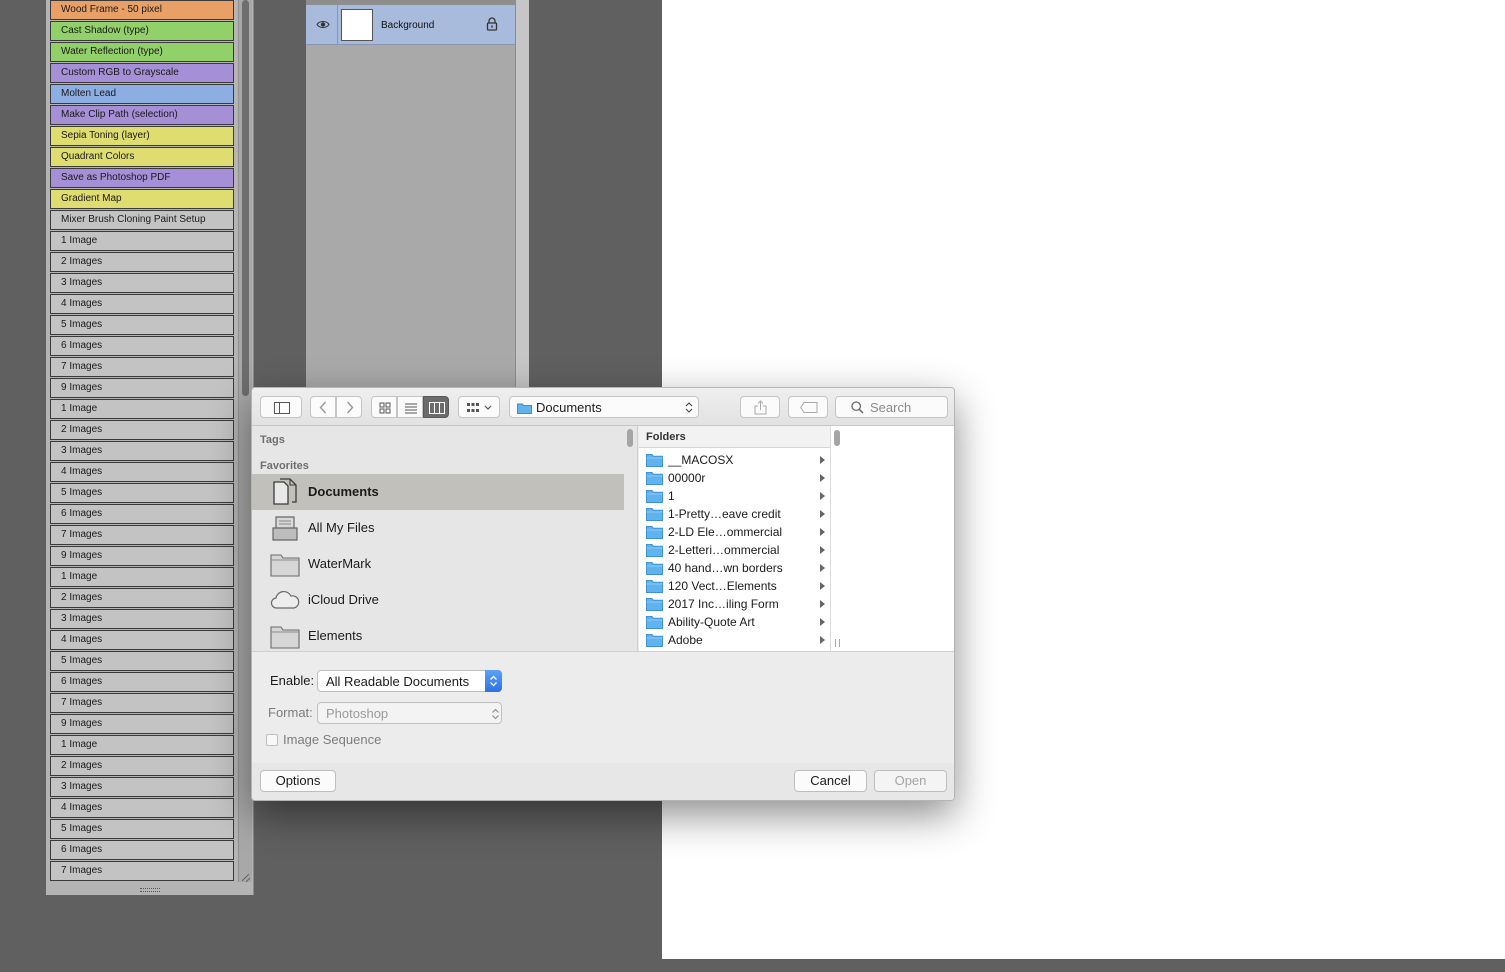 The height and width of the screenshot is (972, 1505). What do you see at coordinates (409, 681) in the screenshot?
I see `enable-select: All Readable Documents` at bounding box center [409, 681].